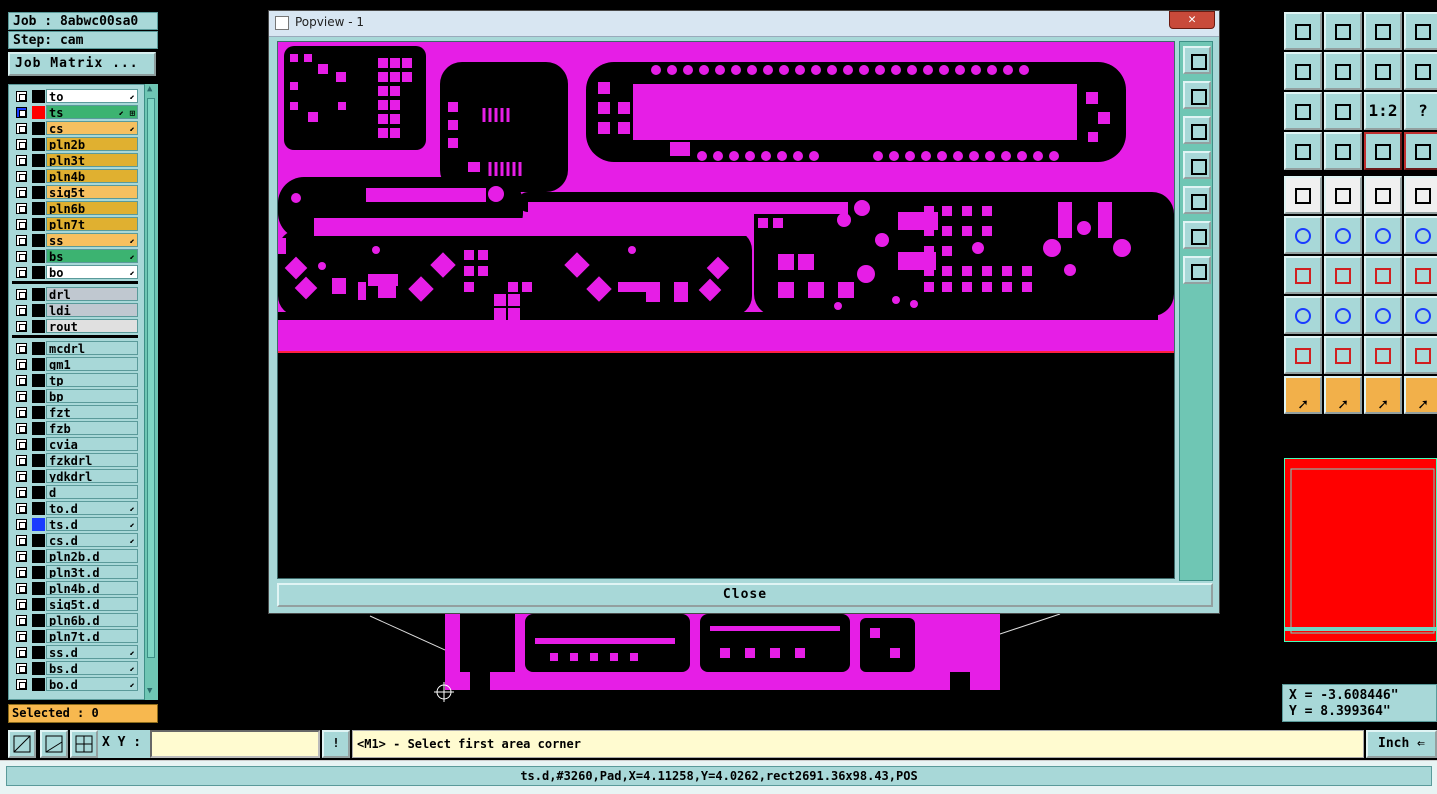 This screenshot has height=794, width=1437. What do you see at coordinates (92, 396) in the screenshot?
I see `layer-name: bp` at bounding box center [92, 396].